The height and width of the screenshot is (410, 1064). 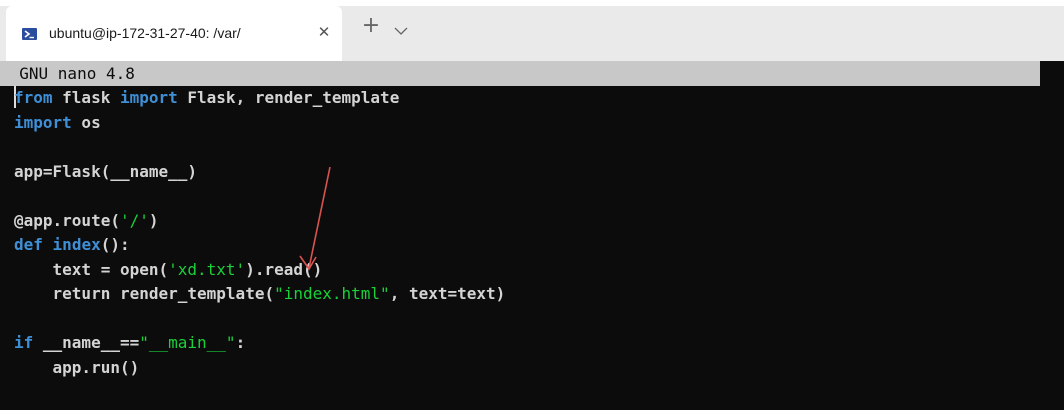 What do you see at coordinates (28, 244) in the screenshot?
I see `code-token: def` at bounding box center [28, 244].